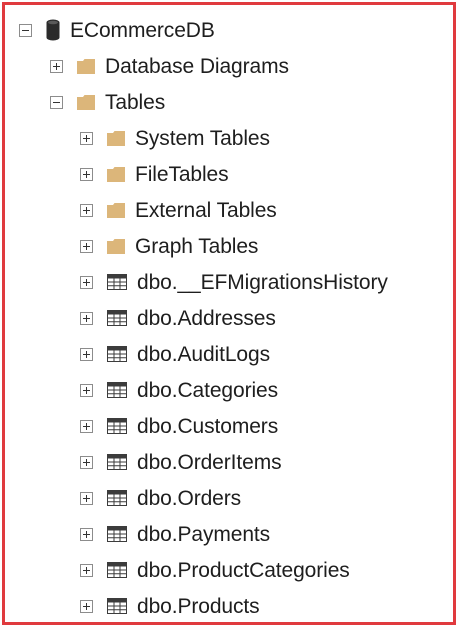 This screenshot has height=627, width=458. Describe the element at coordinates (243, 570) in the screenshot. I see `tree-node-label: dbo.ProductCategories` at that location.